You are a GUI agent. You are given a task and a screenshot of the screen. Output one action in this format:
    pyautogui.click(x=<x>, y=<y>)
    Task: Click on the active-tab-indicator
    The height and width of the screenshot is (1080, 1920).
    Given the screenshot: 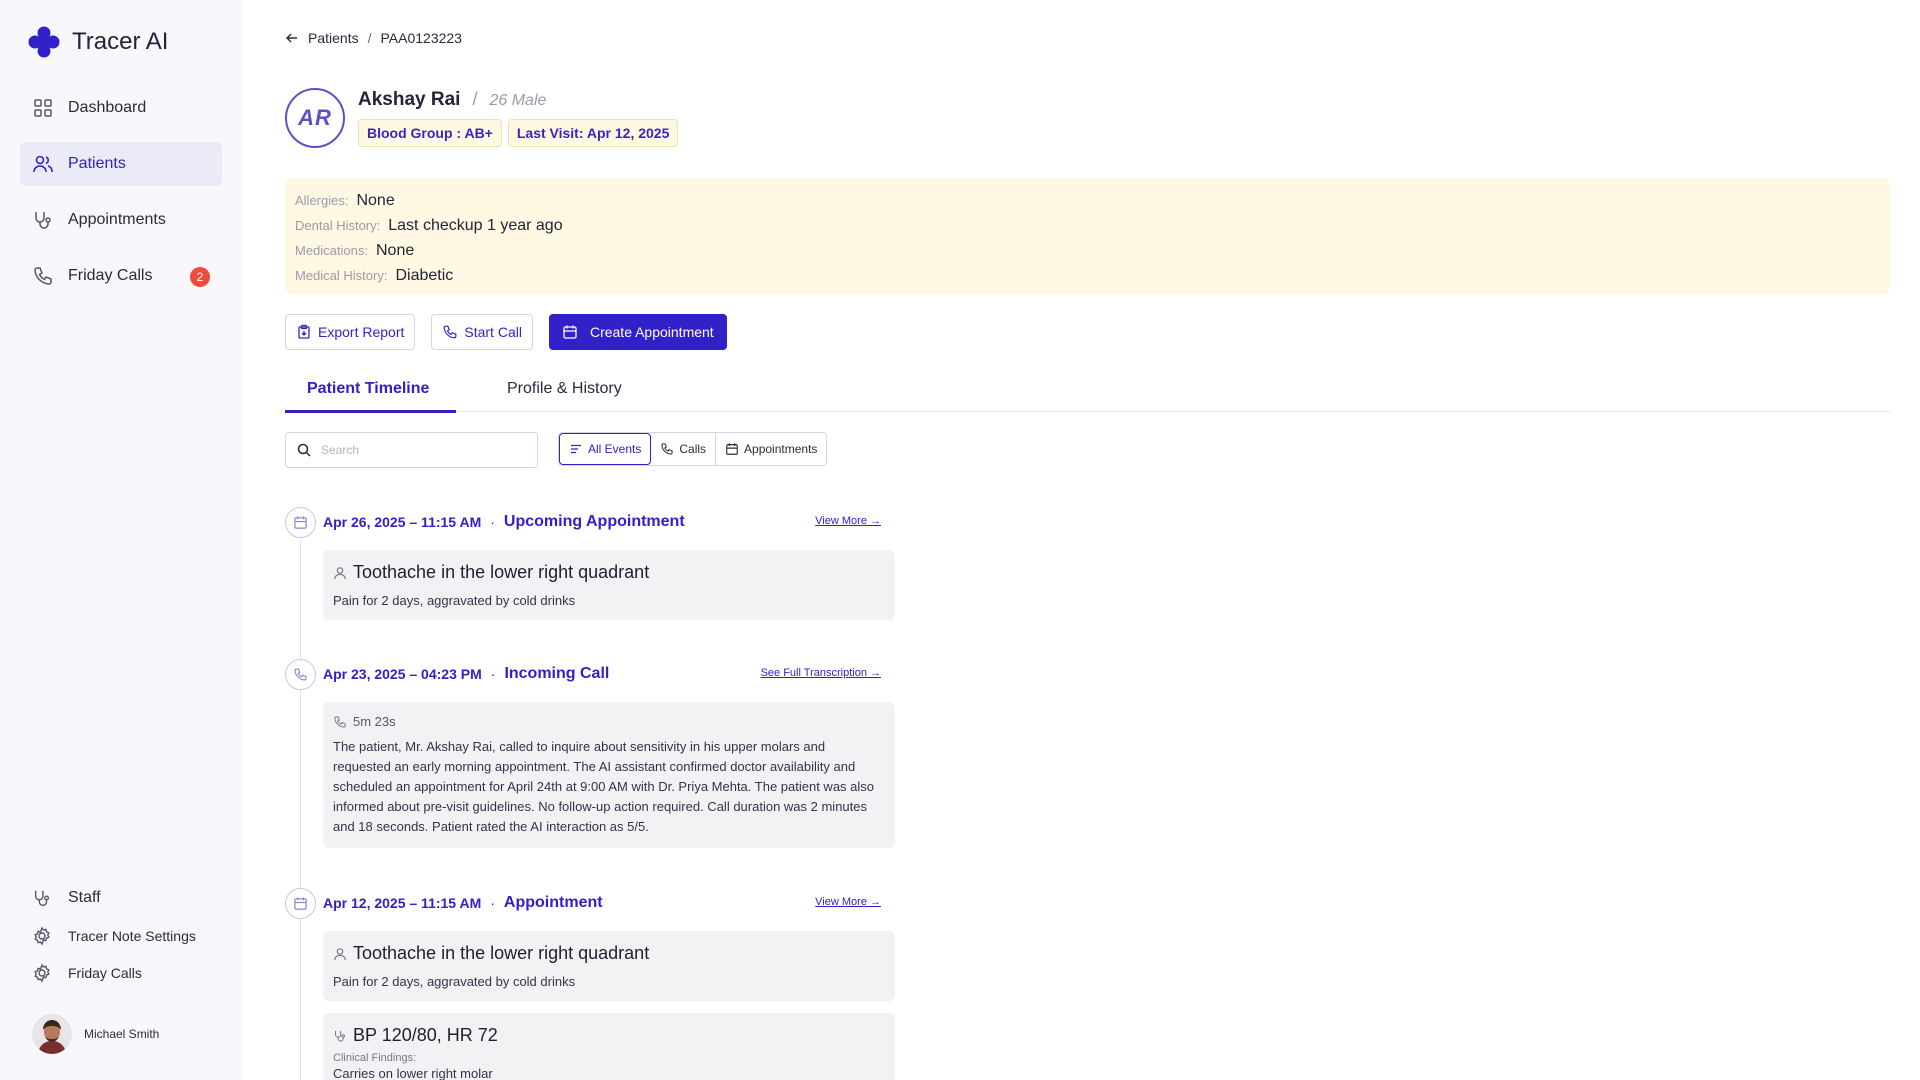 What is the action you would take?
    pyautogui.click(x=370, y=411)
    